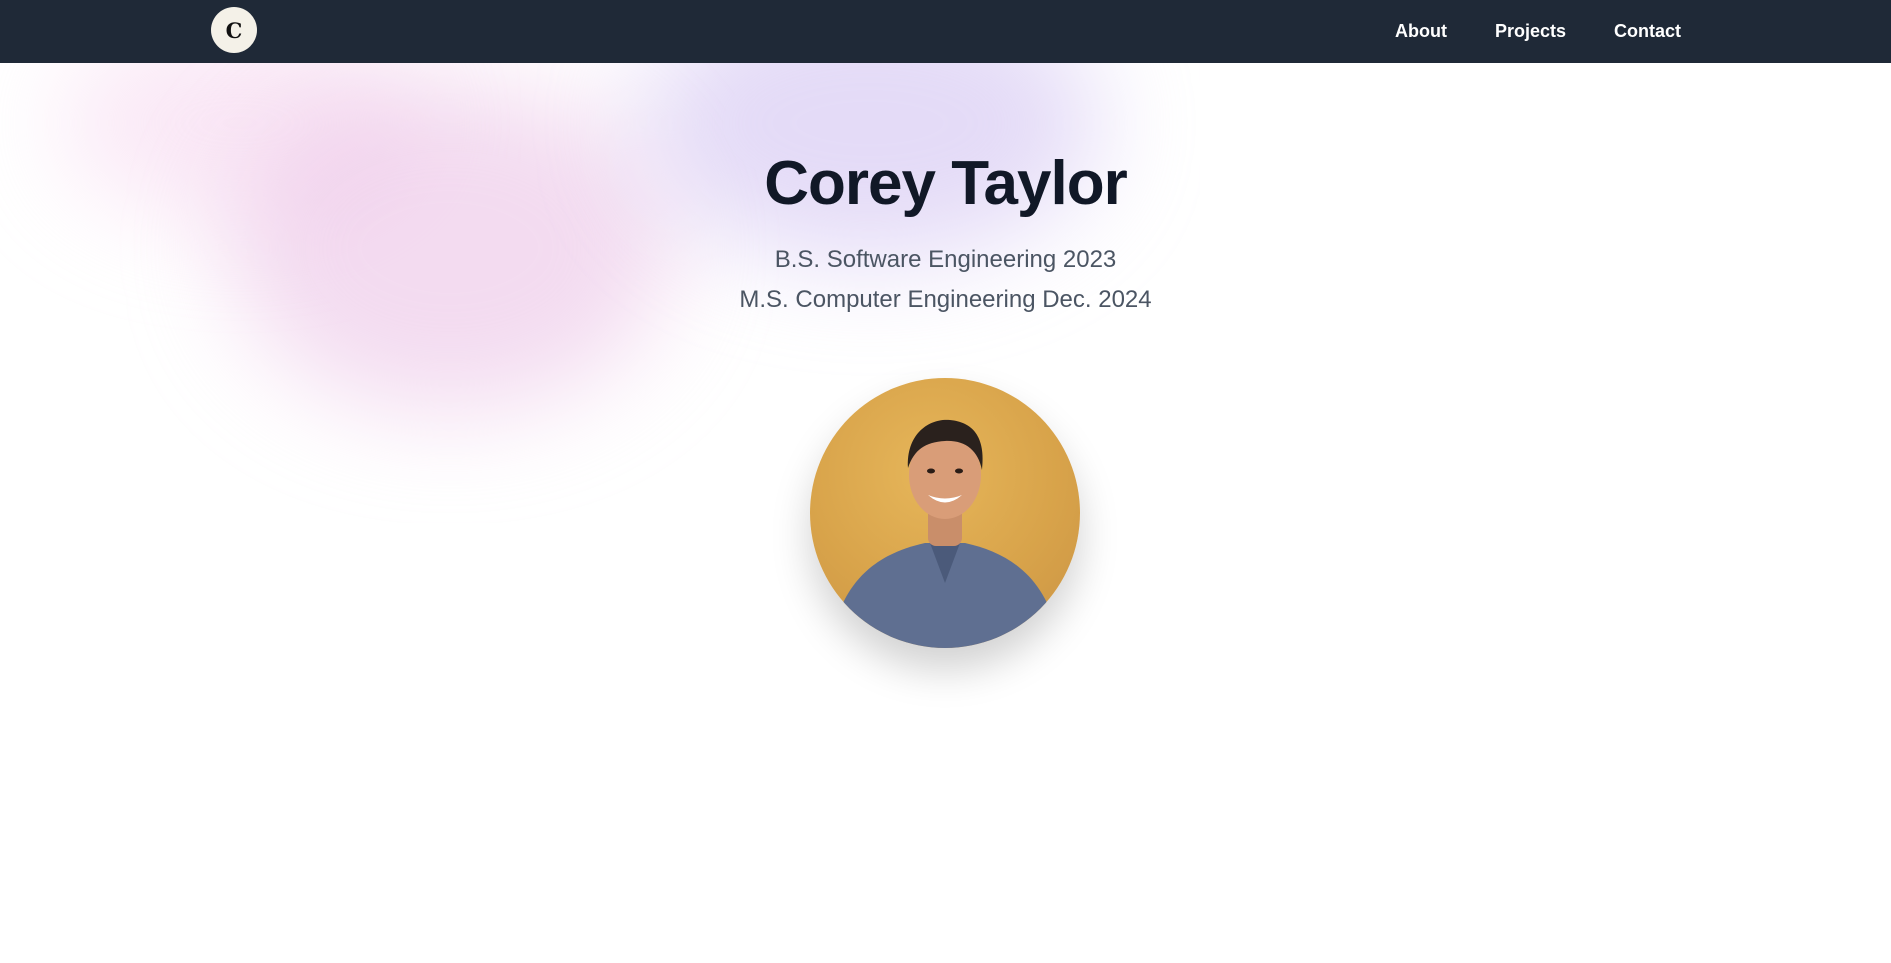 This screenshot has height=963, width=1891. I want to click on degree-ms: M.S. Computer Engineering Dec. 2024, so click(945, 299).